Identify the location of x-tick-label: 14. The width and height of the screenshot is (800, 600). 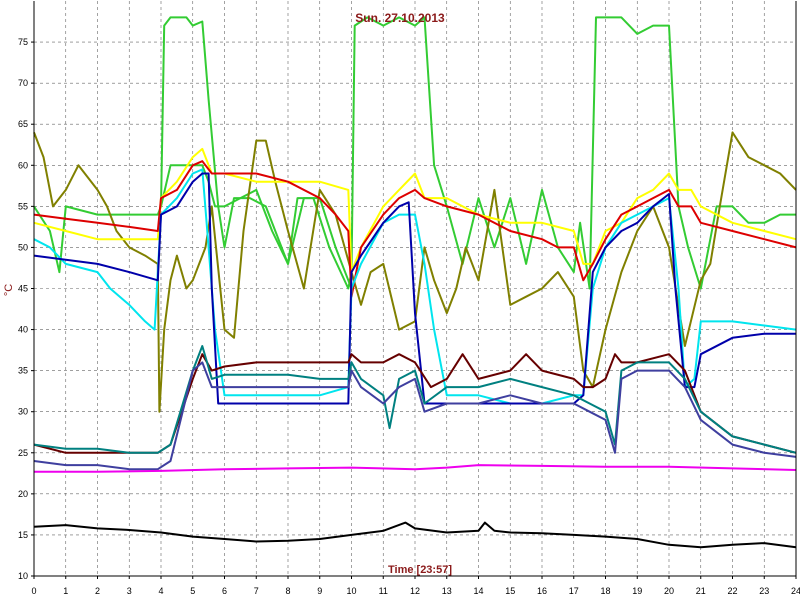
(478, 591).